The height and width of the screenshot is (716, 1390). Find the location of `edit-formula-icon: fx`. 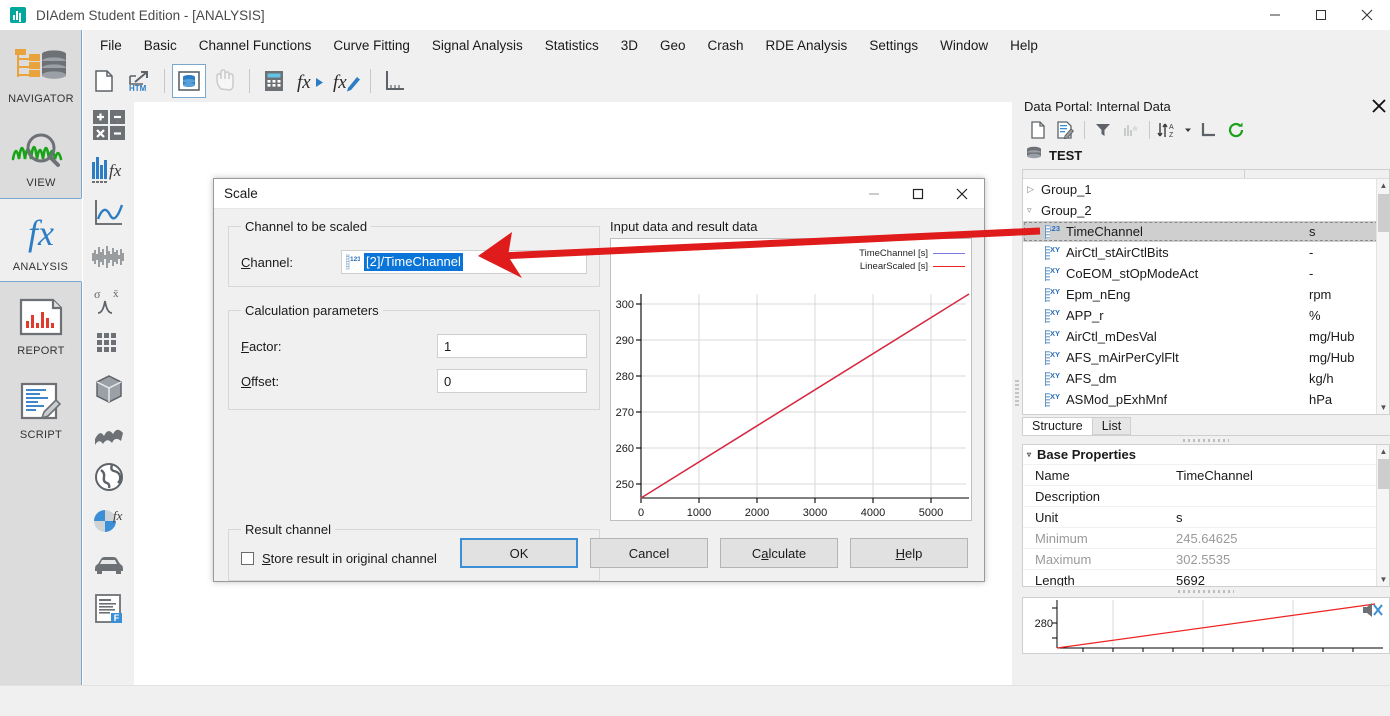

edit-formula-icon: fx is located at coordinates (346, 81).